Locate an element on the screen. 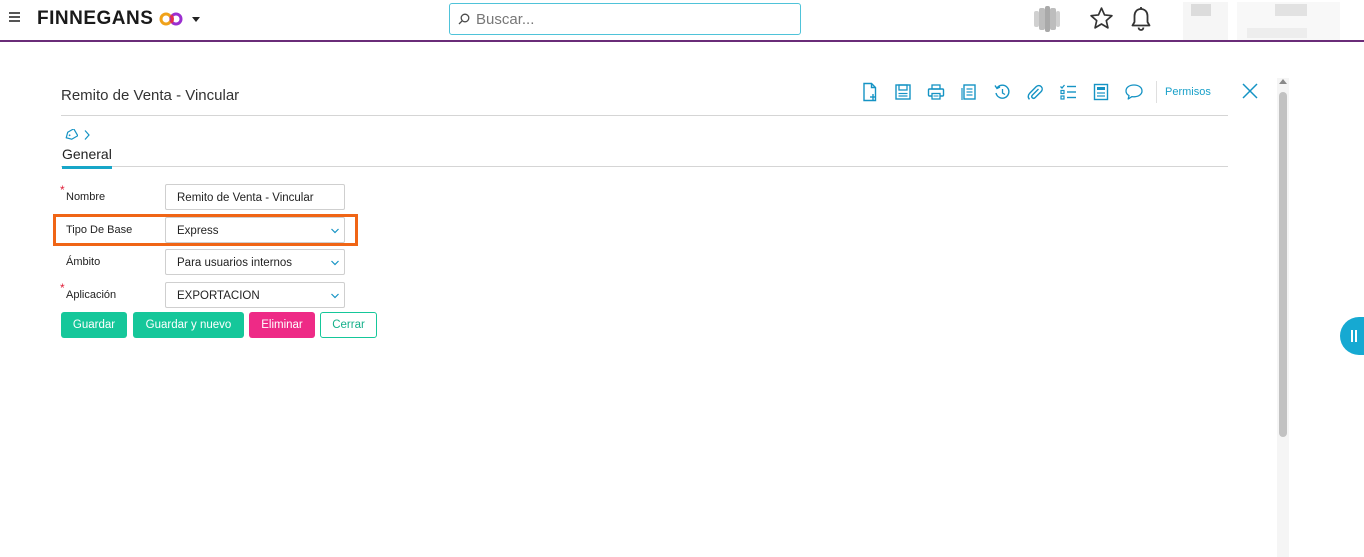 Image resolution: width=1364 pixels, height=557 pixels. brand: FINNEGANS is located at coordinates (119, 19).